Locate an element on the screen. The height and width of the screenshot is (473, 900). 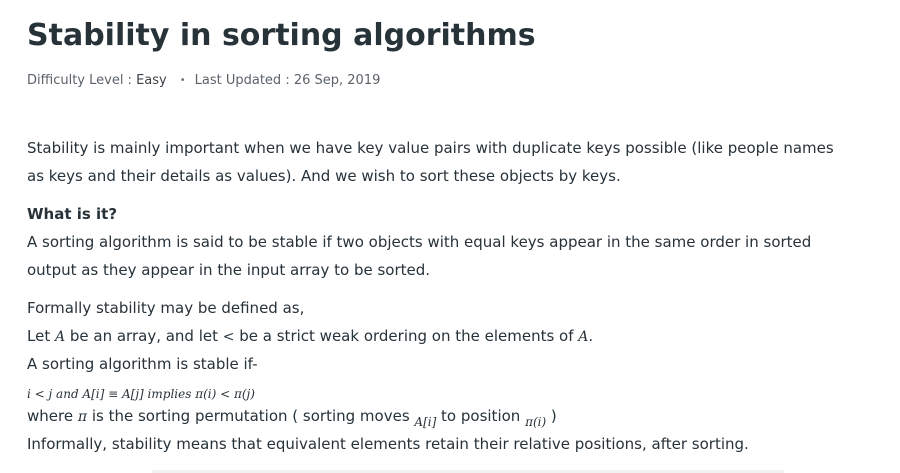
math-pi: π is located at coordinates (82, 417).